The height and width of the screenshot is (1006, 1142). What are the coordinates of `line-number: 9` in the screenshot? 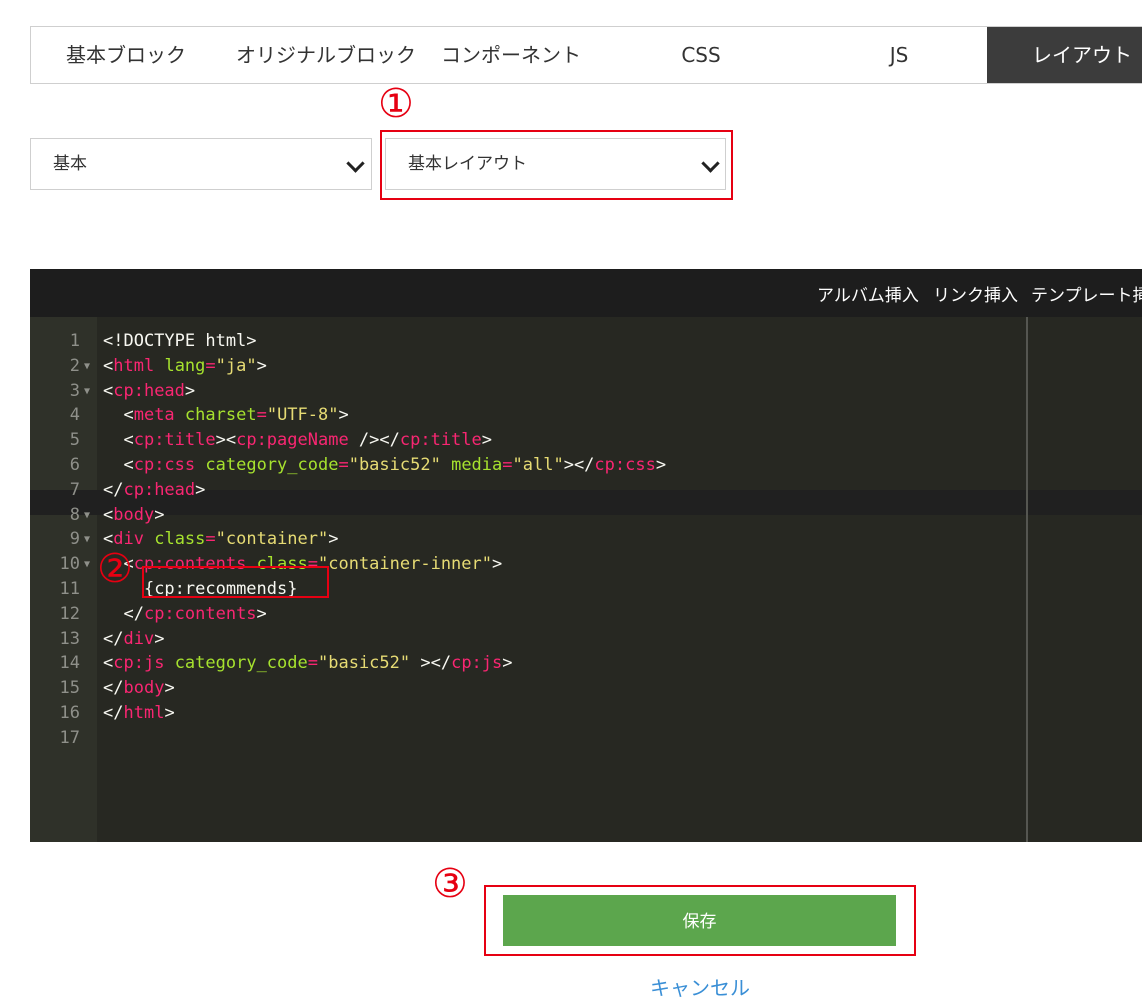 It's located at (74, 539).